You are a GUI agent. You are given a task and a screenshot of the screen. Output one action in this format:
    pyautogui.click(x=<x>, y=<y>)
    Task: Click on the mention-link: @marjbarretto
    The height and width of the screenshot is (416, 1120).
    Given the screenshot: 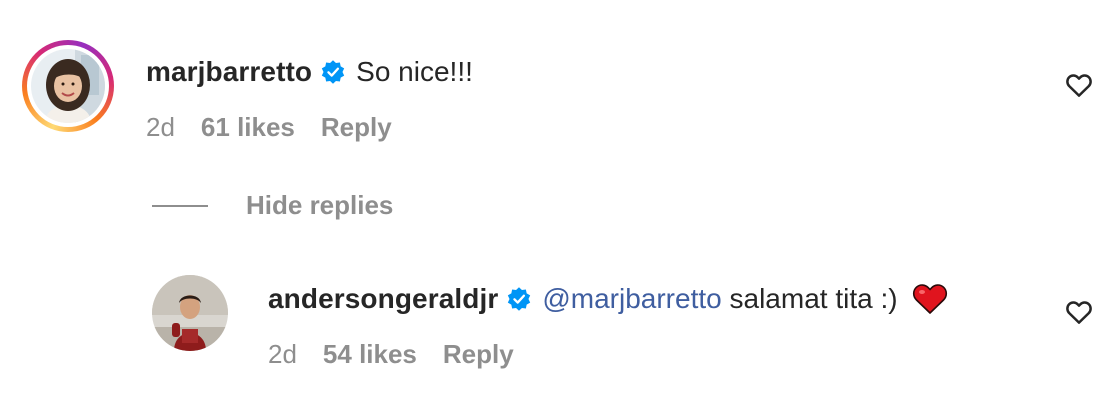 What is the action you would take?
    pyautogui.click(x=631, y=299)
    